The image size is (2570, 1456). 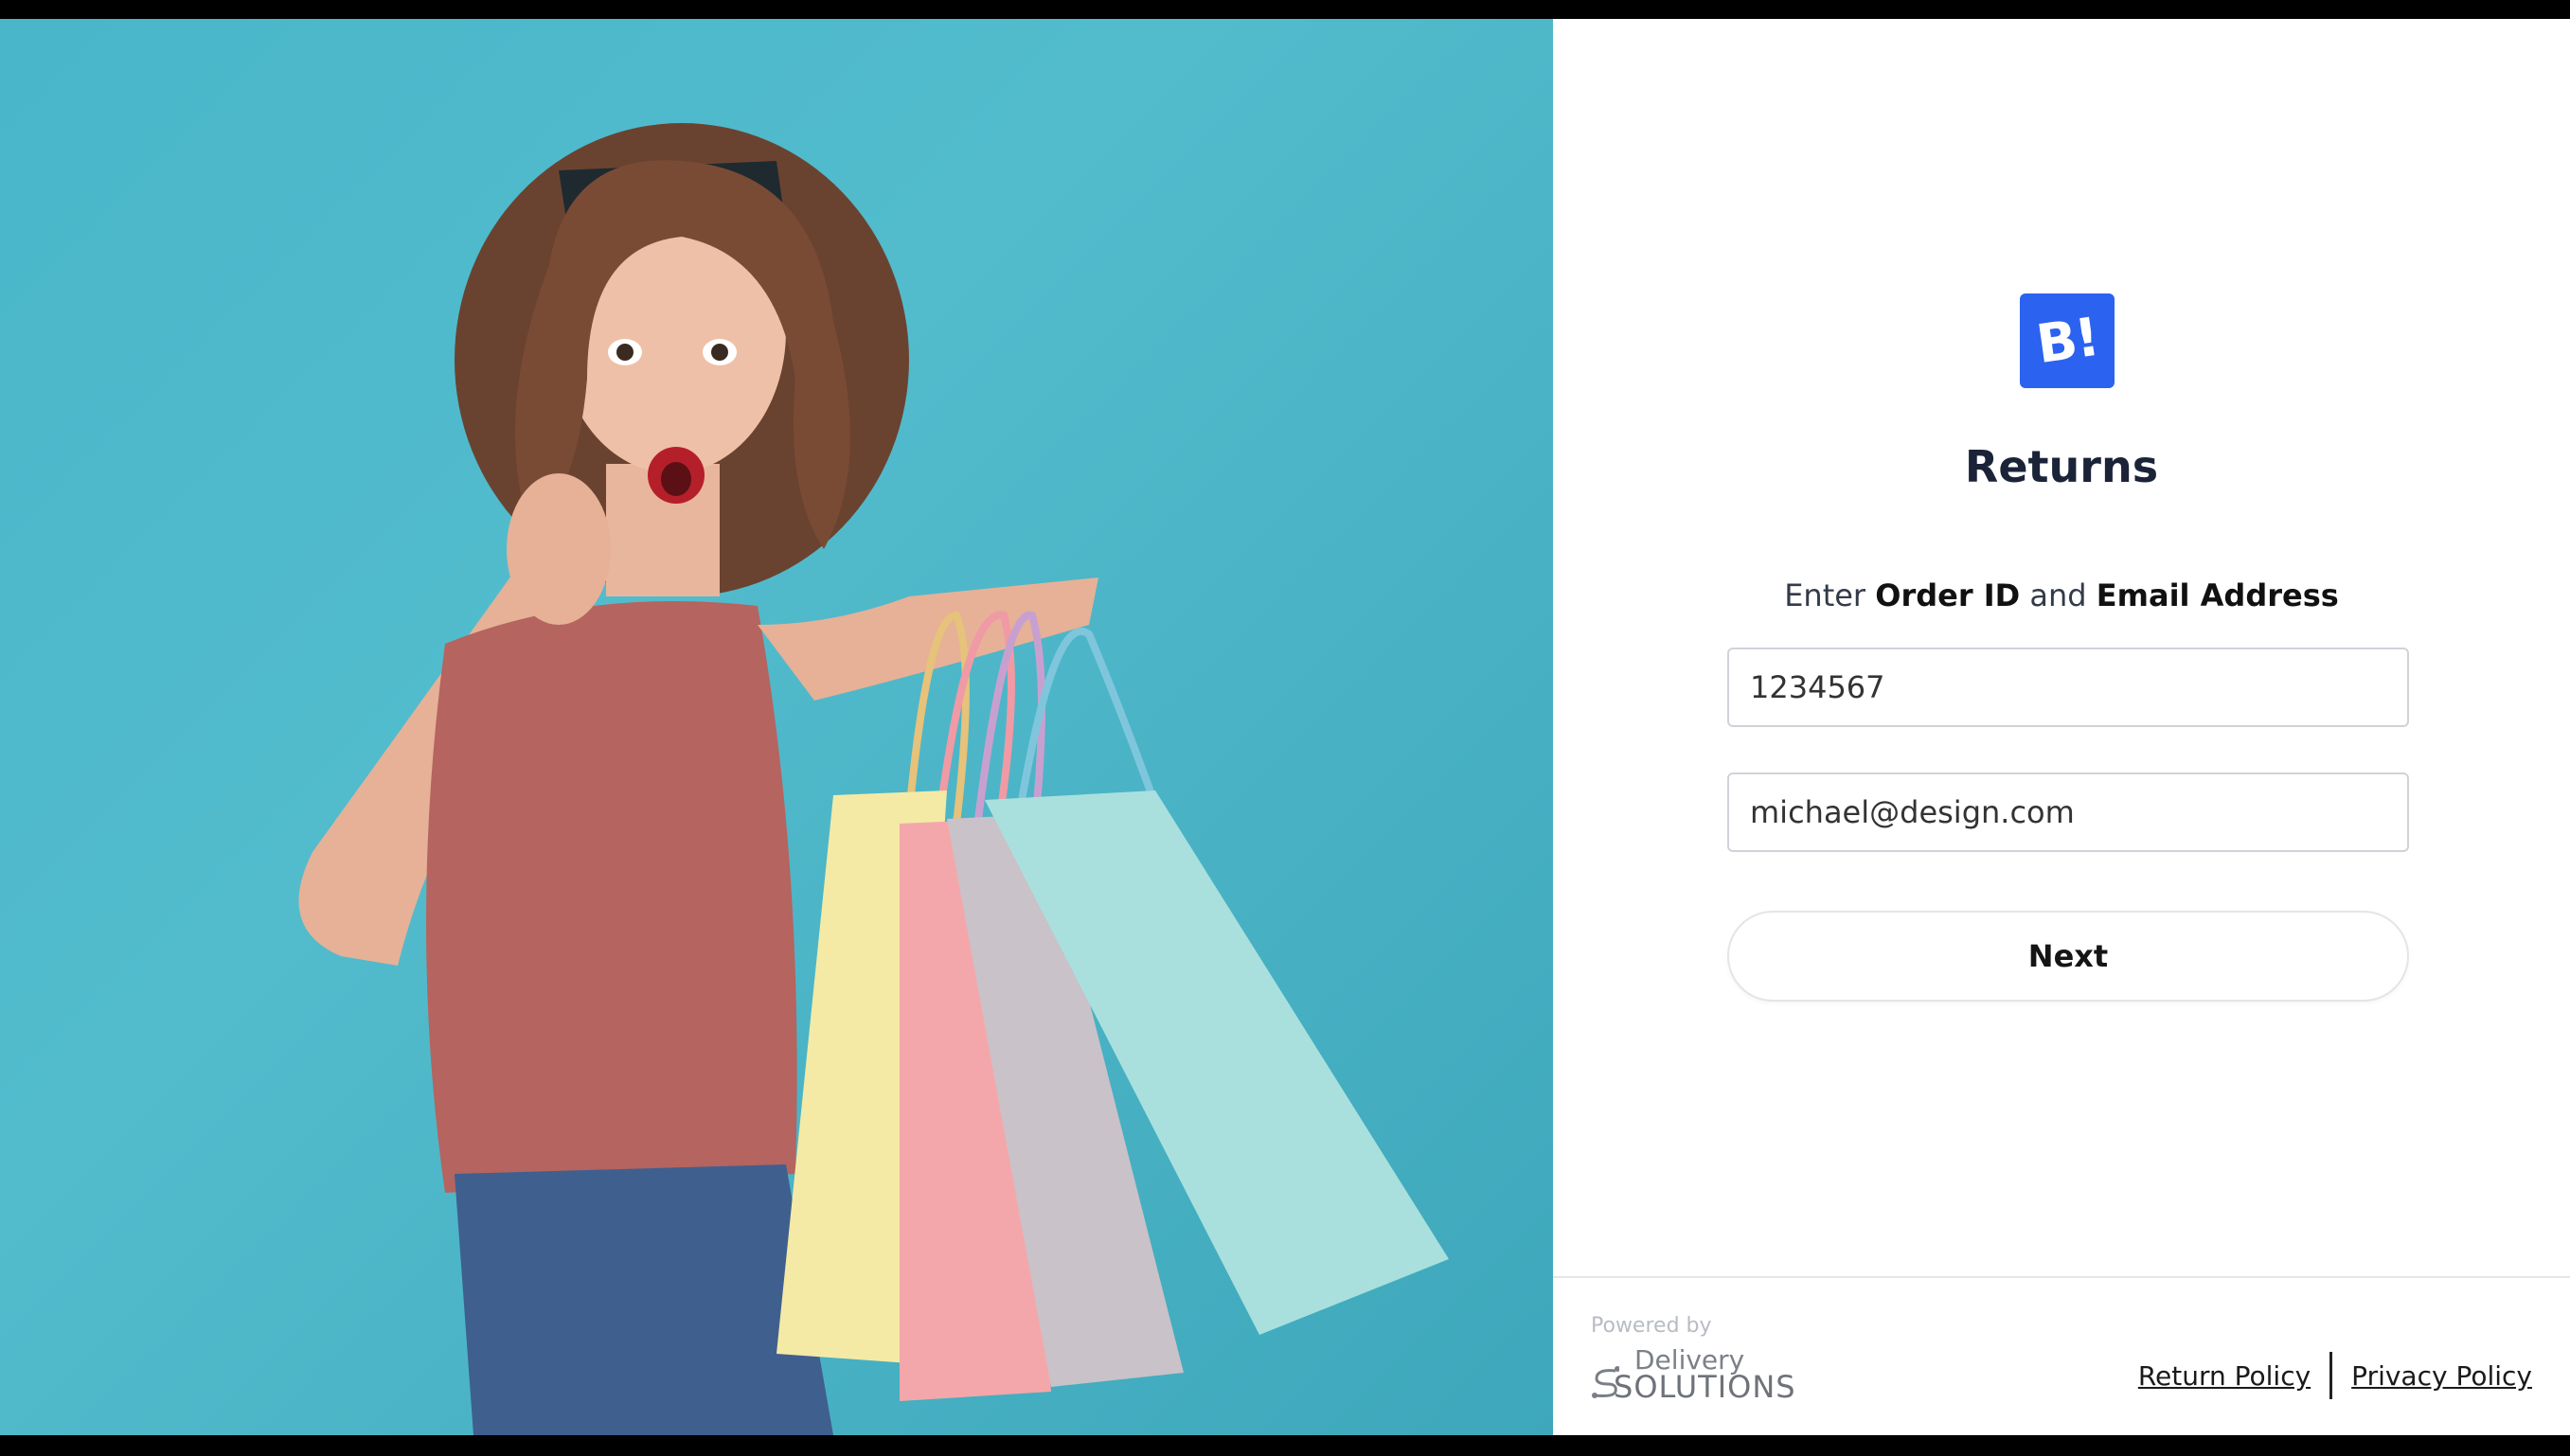 I want to click on brand-logo-text: B!, so click(x=2067, y=341).